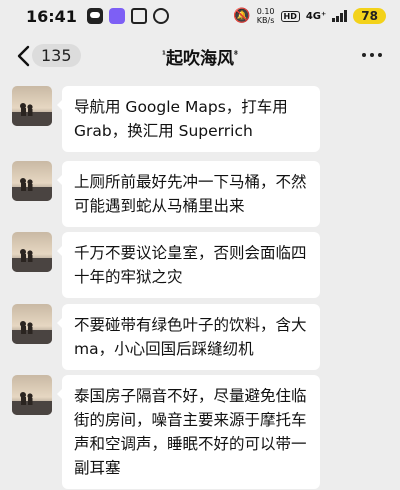  I want to click on more-options-icon, so click(372, 55).